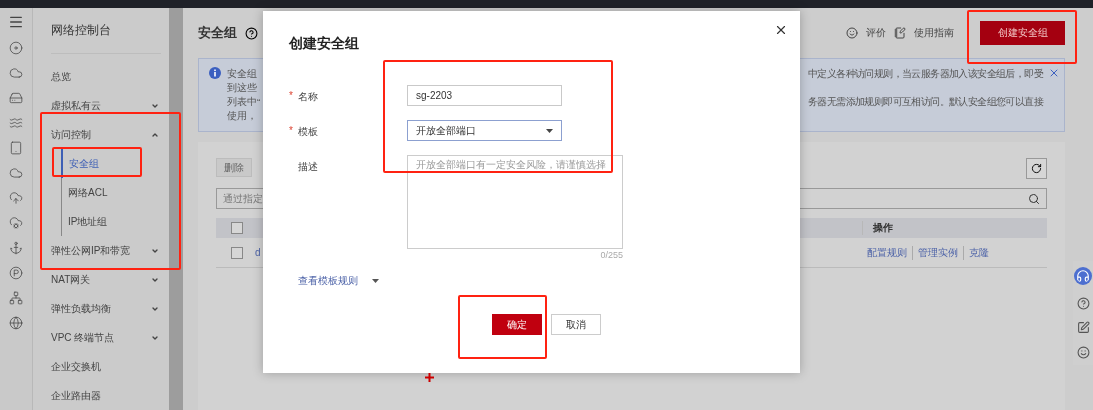  I want to click on refresh-icon, so click(1036, 168).